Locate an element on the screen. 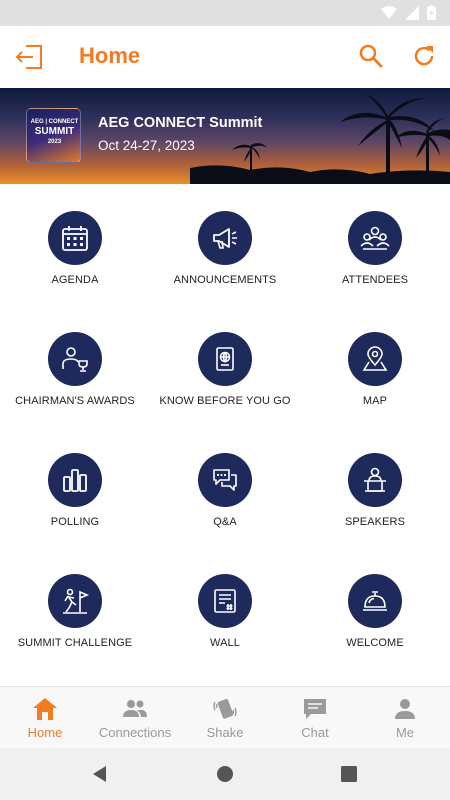 The width and height of the screenshot is (450, 800). nav-label: Connections is located at coordinates (135, 732).